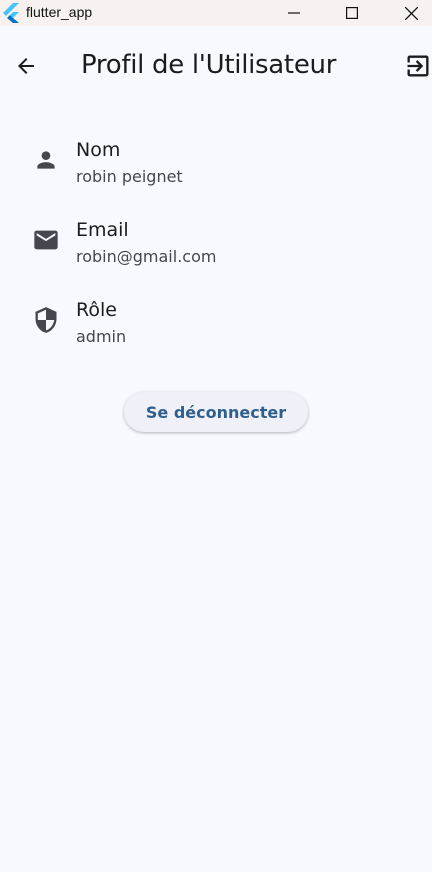 The height and width of the screenshot is (872, 432). I want to click on person-icon, so click(46, 160).